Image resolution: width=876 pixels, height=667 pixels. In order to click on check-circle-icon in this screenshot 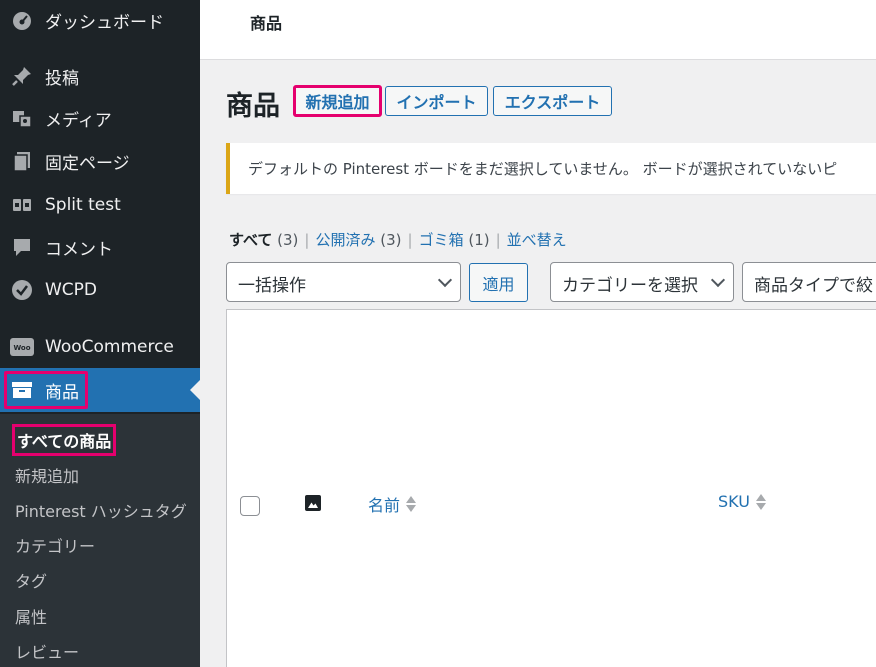, I will do `click(22, 290)`.